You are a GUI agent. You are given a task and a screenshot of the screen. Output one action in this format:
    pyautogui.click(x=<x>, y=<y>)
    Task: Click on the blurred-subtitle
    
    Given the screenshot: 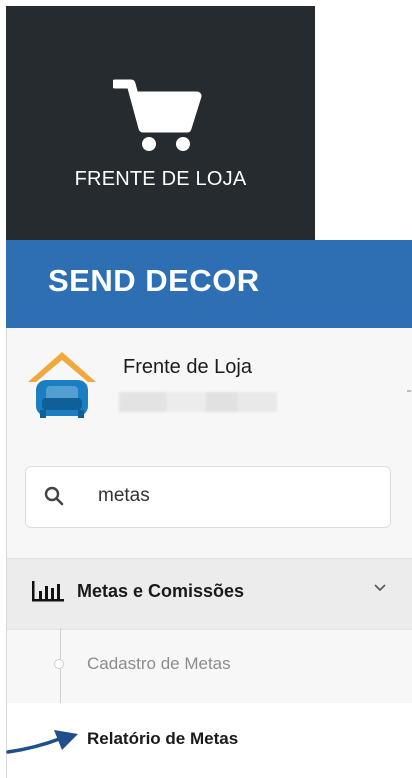 What is the action you would take?
    pyautogui.click(x=198, y=402)
    